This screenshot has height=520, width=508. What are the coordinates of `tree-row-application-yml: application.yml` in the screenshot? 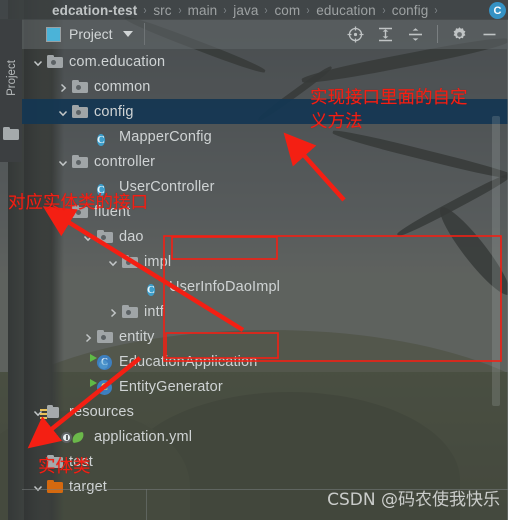 It's located at (265, 436).